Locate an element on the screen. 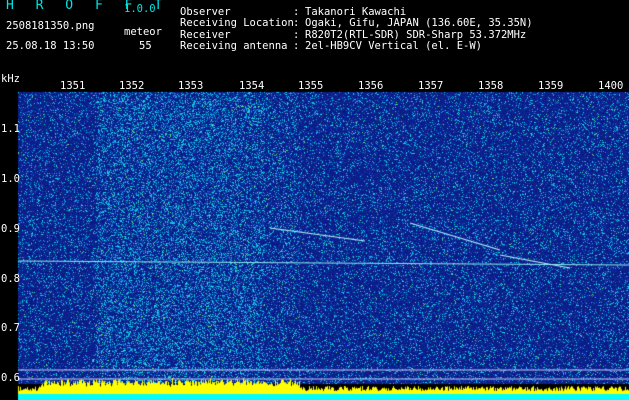 This screenshot has height=400, width=629. antenna-value: 2el-HB9CV Vertical (el. E-W) is located at coordinates (394, 46).